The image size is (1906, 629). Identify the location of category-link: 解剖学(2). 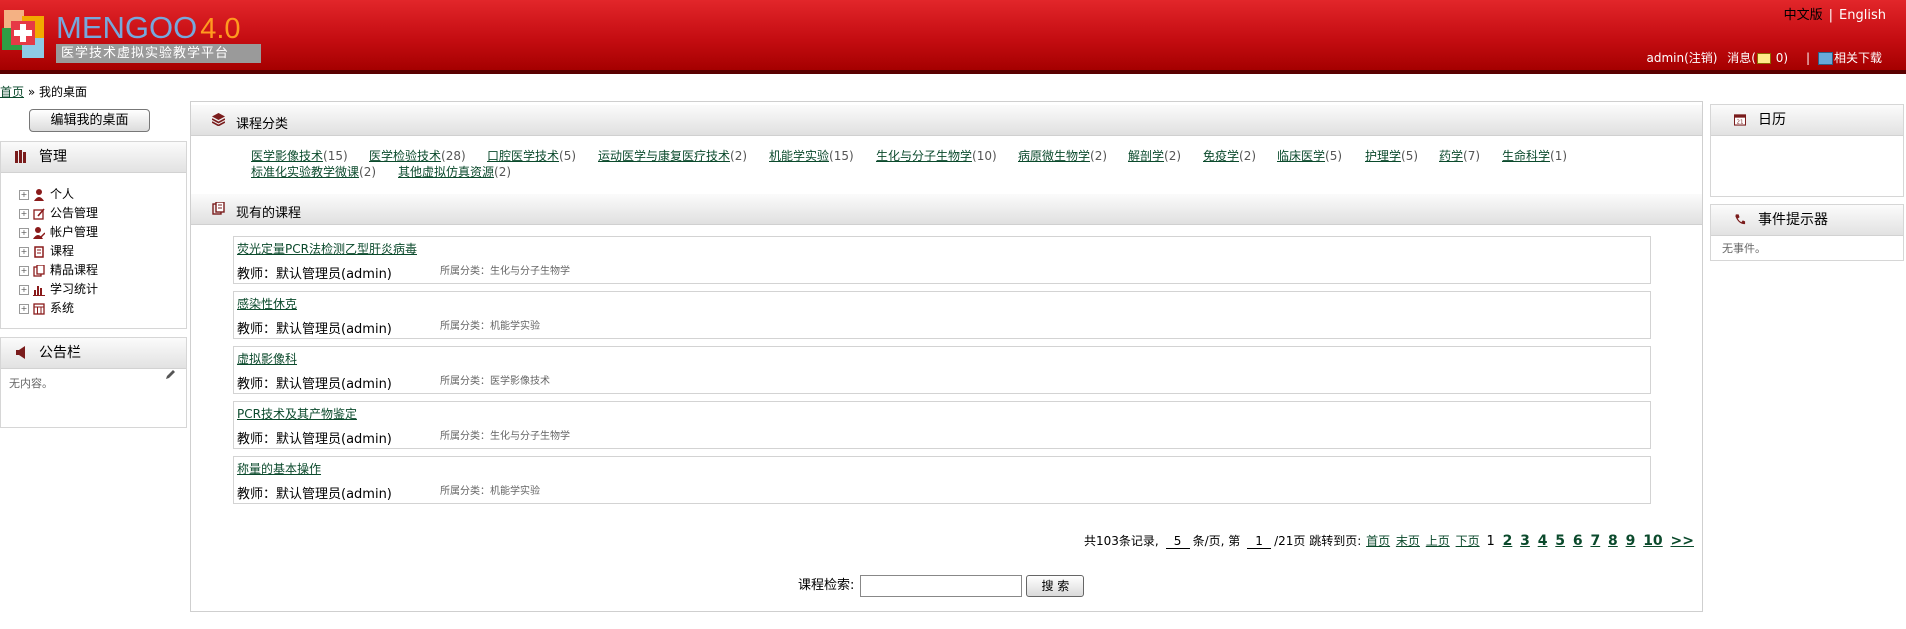
(1154, 155).